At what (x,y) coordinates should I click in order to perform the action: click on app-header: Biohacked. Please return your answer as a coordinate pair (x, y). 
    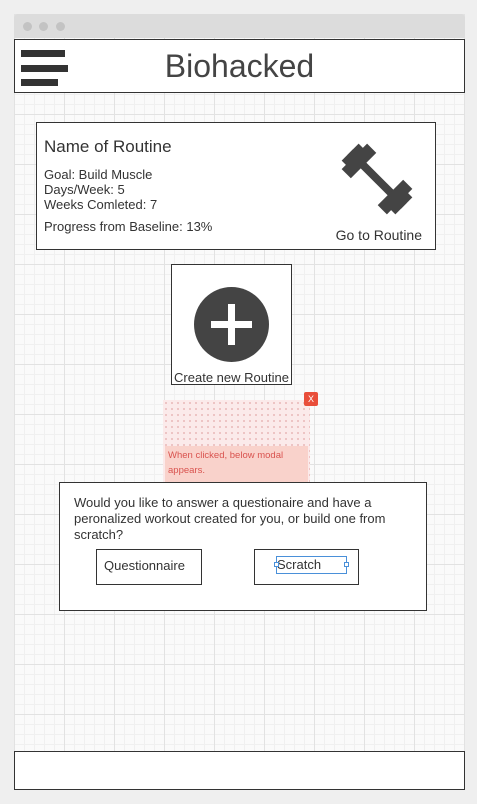
    Looking at the image, I should click on (239, 66).